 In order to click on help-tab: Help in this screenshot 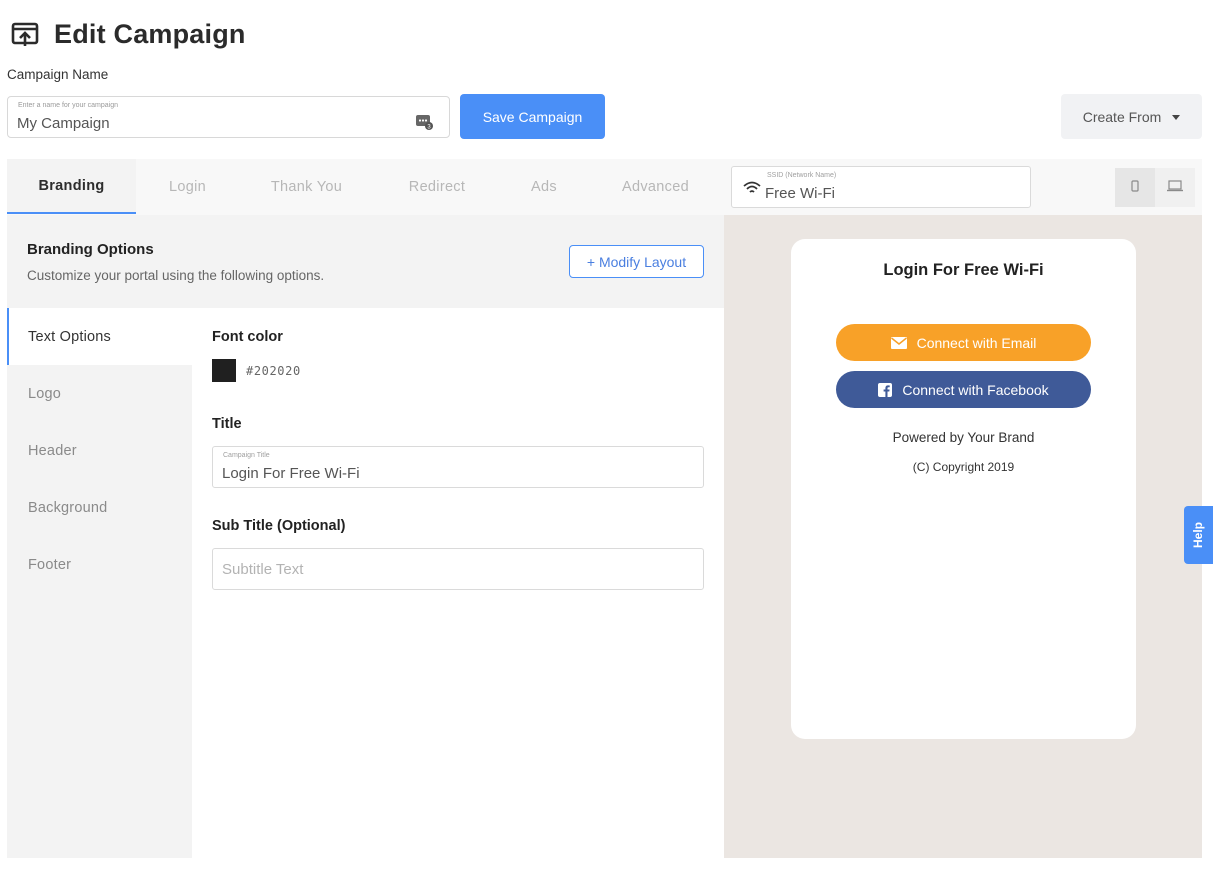, I will do `click(1198, 535)`.